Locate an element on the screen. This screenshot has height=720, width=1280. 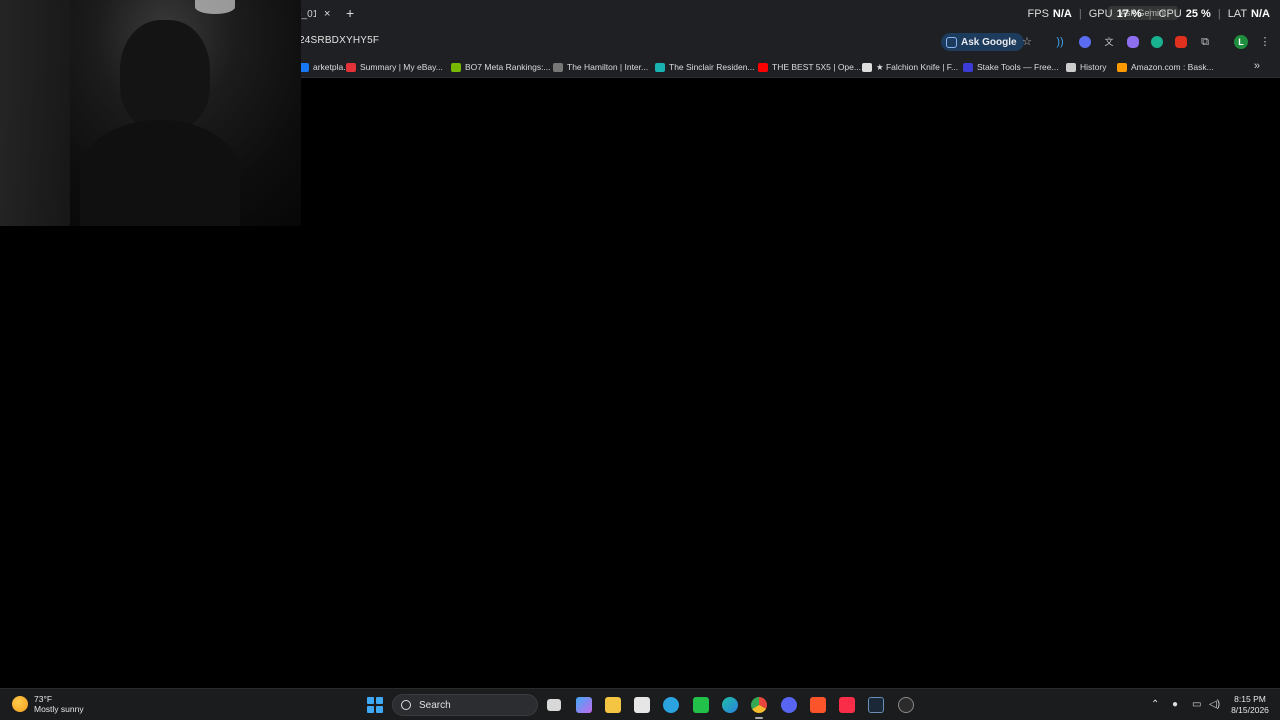
cpu-label: CPU is located at coordinates (1170, 14).